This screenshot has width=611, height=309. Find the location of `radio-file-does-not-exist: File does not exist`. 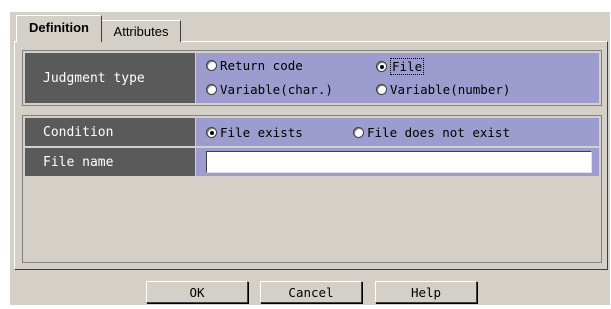

radio-file-does-not-exist: File does not exist is located at coordinates (431, 132).